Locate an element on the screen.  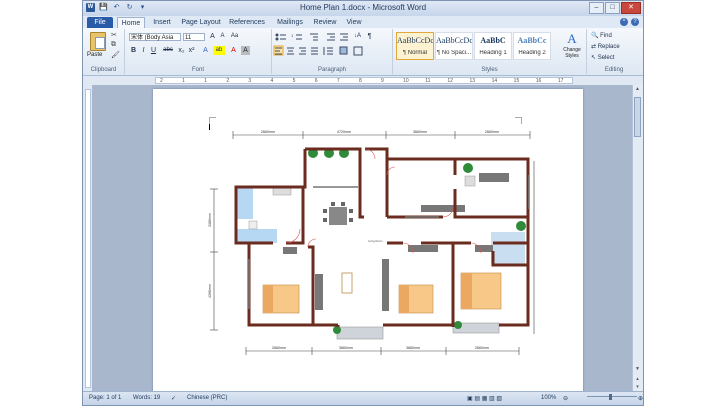
tab-file: File is located at coordinates (100, 22).